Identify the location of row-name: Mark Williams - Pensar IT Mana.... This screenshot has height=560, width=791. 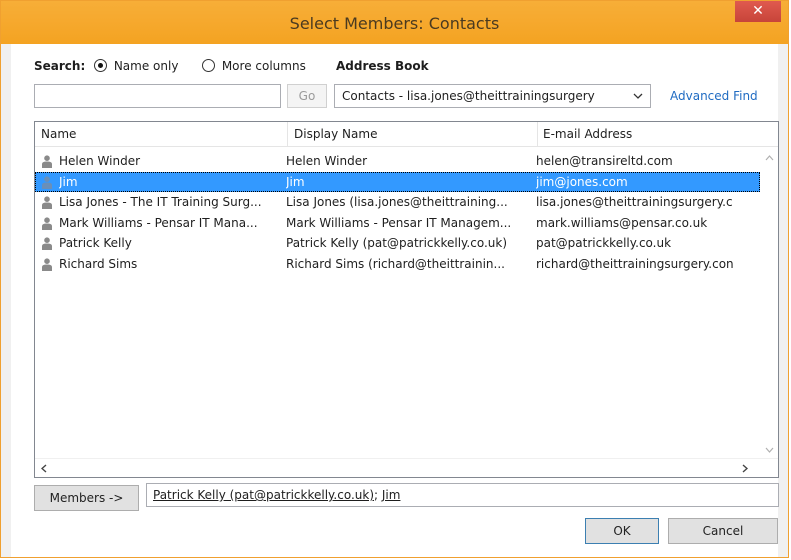
(158, 222).